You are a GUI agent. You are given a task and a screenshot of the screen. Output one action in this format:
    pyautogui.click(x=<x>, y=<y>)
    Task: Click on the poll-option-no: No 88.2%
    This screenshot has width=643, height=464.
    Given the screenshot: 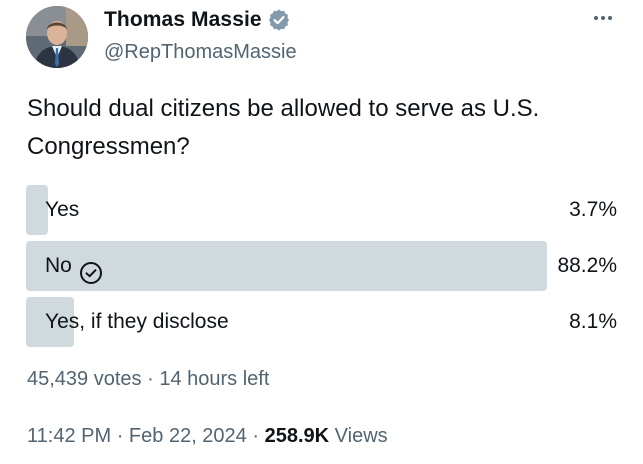 What is the action you would take?
    pyautogui.click(x=321, y=266)
    